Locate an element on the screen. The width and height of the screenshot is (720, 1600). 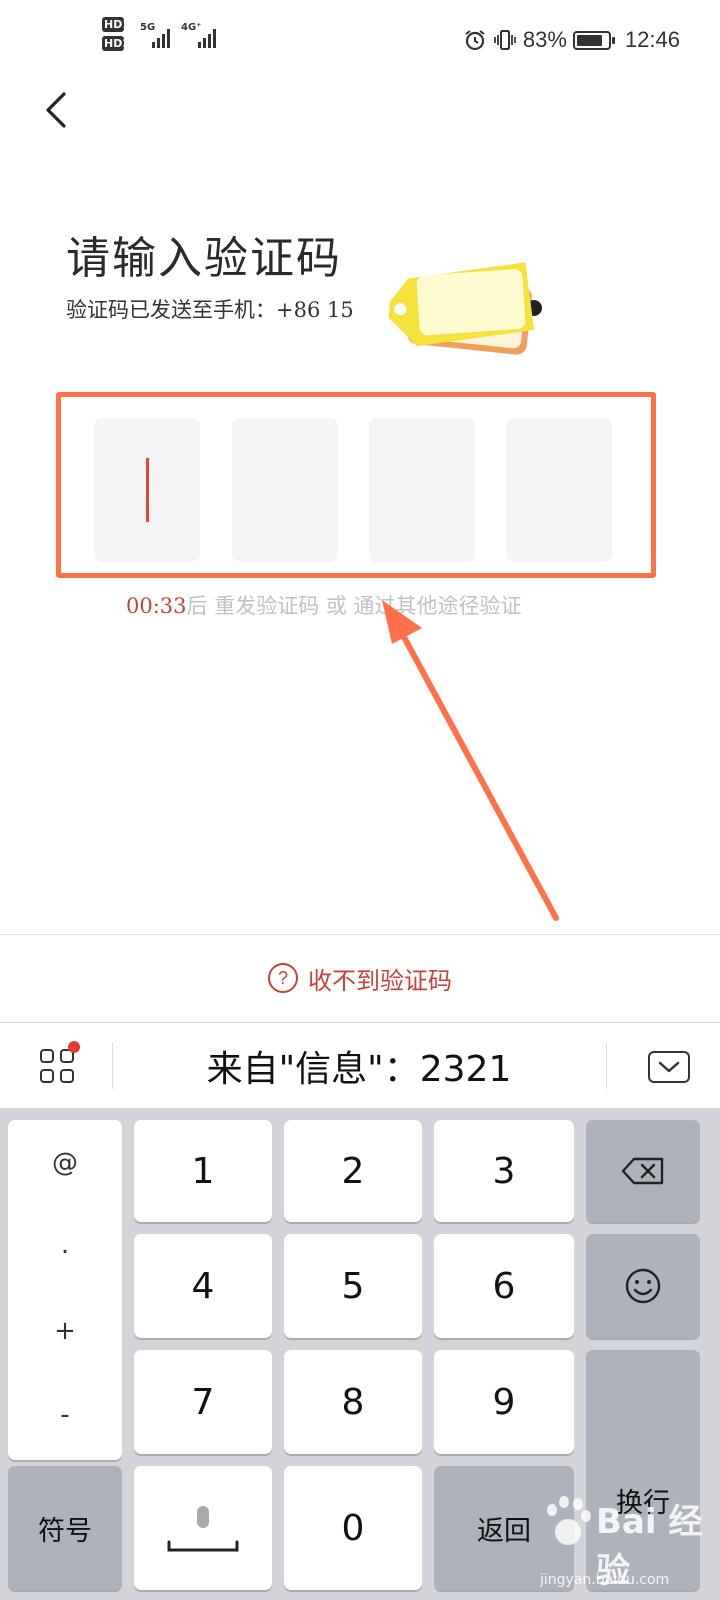
smiley-icon is located at coordinates (643, 1286).